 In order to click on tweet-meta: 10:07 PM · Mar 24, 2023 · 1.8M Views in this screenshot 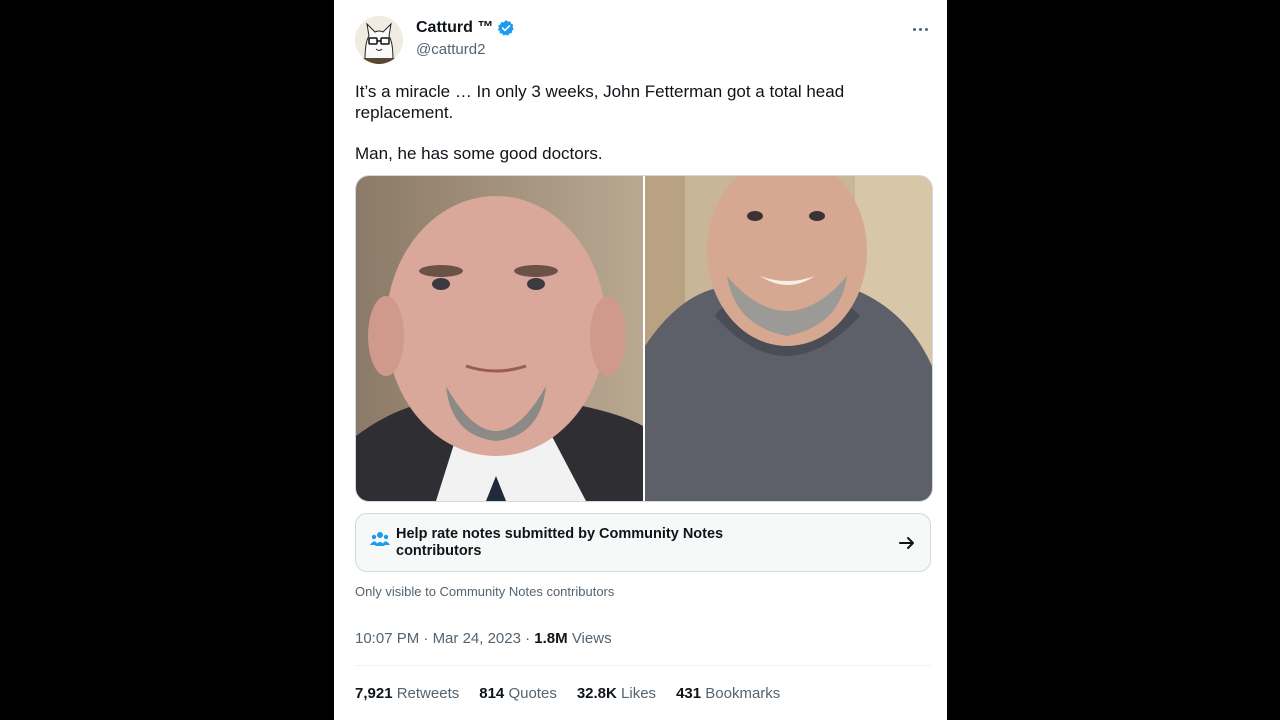, I will do `click(483, 638)`.